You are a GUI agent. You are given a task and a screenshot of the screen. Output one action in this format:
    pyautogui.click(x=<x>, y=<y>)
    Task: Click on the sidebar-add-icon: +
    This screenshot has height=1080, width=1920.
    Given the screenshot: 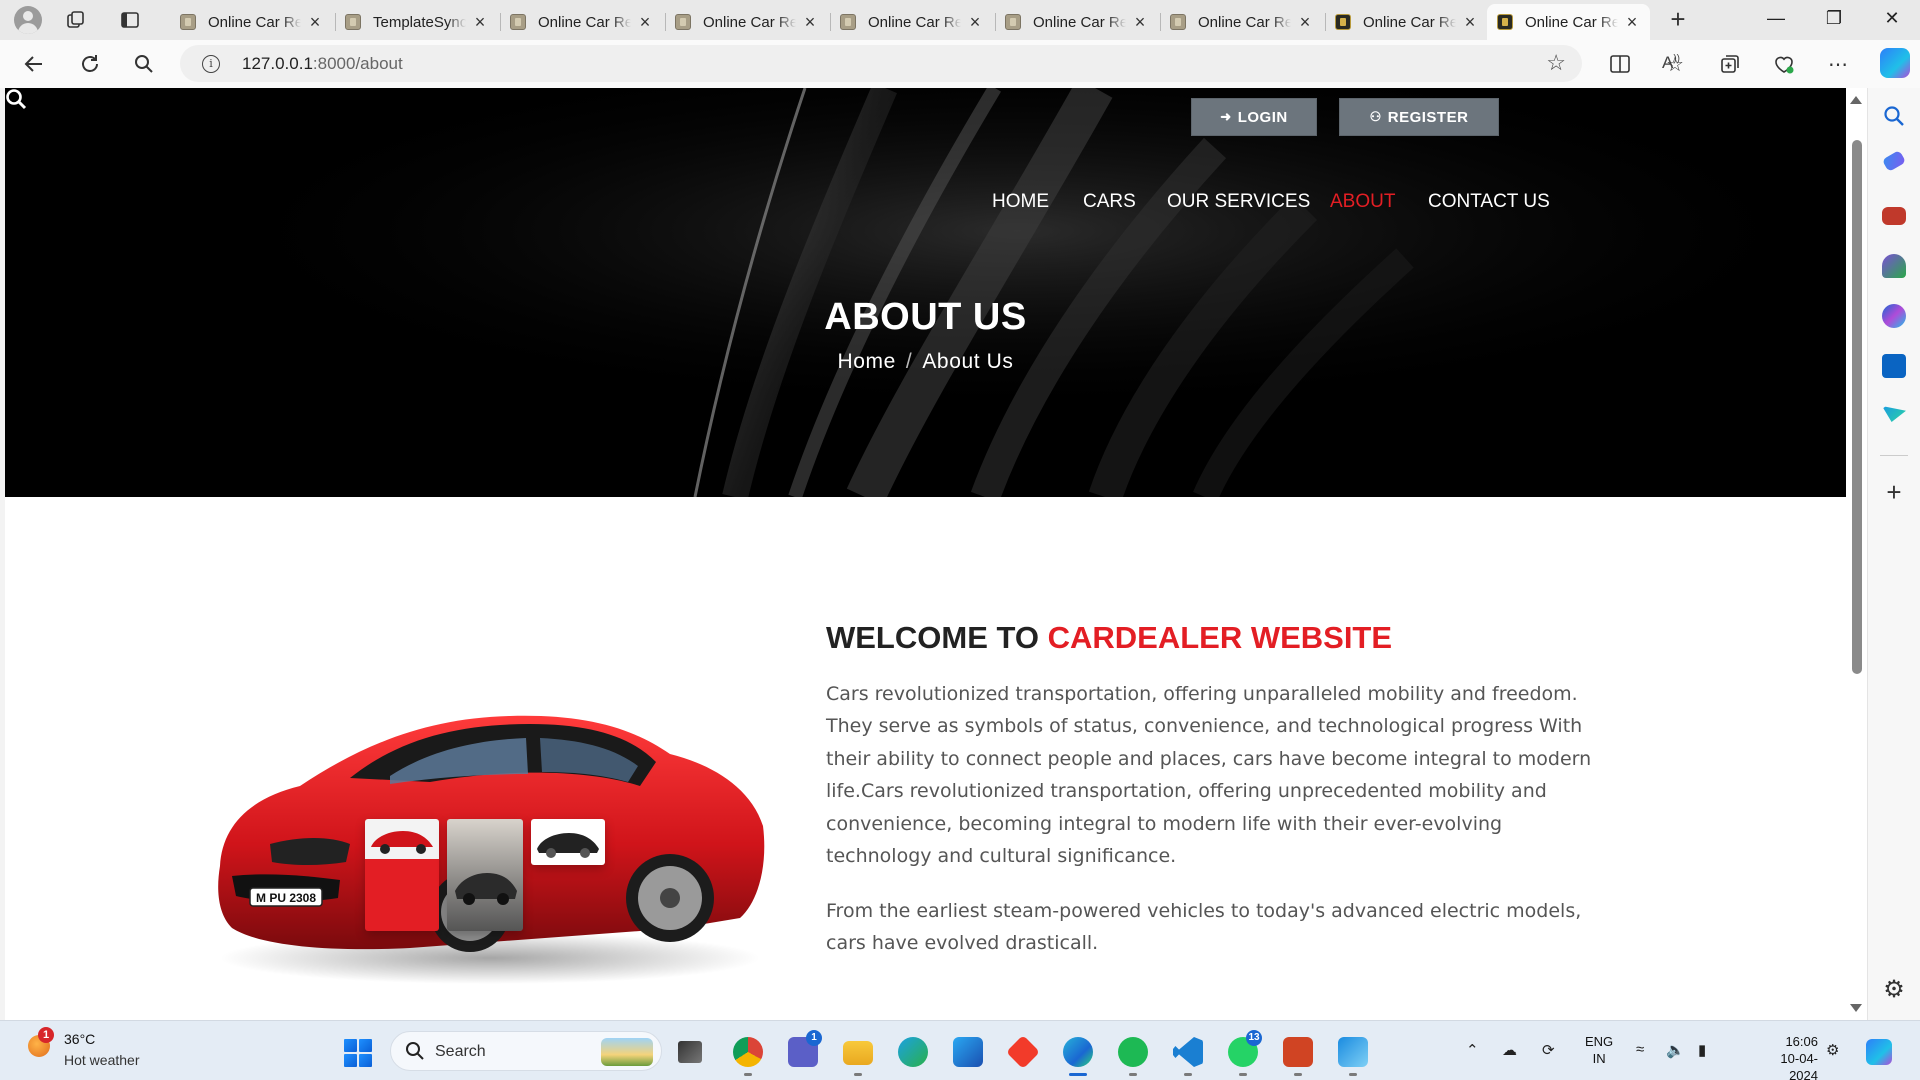 What is the action you would take?
    pyautogui.click(x=1894, y=492)
    